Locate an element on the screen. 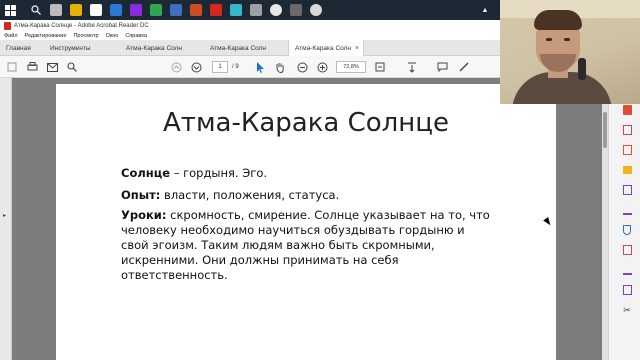 The image size is (640, 360). start-button is located at coordinates (10, 10).